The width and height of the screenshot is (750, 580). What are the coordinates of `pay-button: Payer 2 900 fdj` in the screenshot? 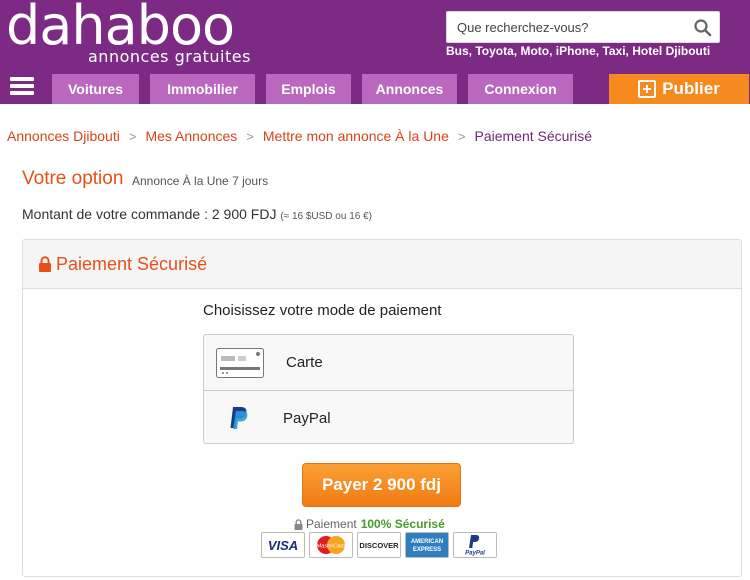 It's located at (381, 485).